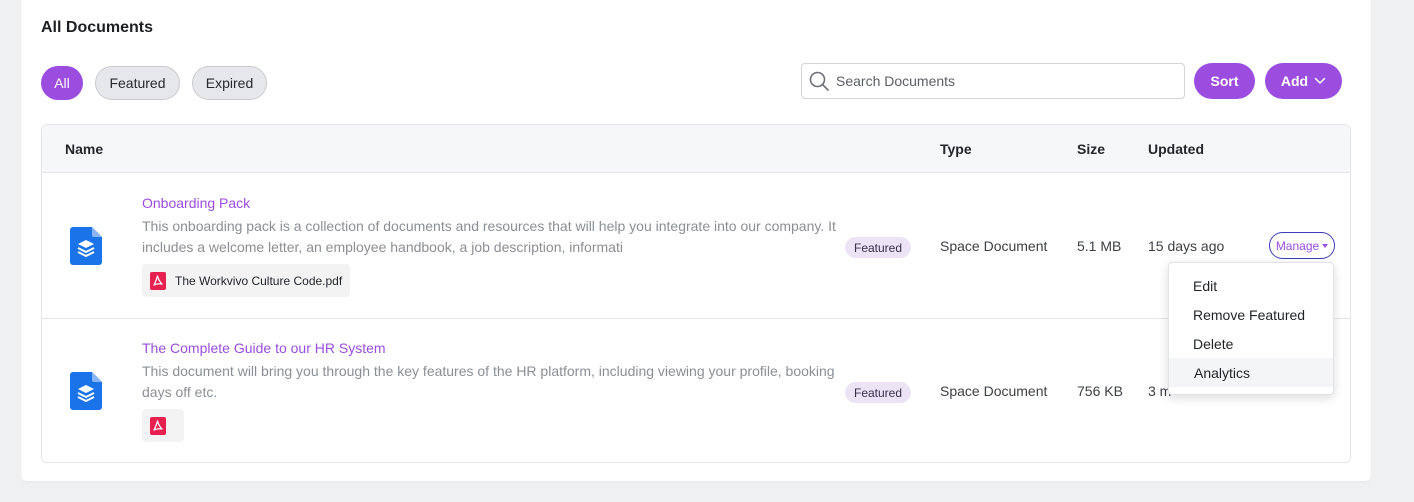 Image resolution: width=1414 pixels, height=502 pixels. Describe the element at coordinates (696, 149) in the screenshot. I see `table-header: Name Type Size Updated` at that location.